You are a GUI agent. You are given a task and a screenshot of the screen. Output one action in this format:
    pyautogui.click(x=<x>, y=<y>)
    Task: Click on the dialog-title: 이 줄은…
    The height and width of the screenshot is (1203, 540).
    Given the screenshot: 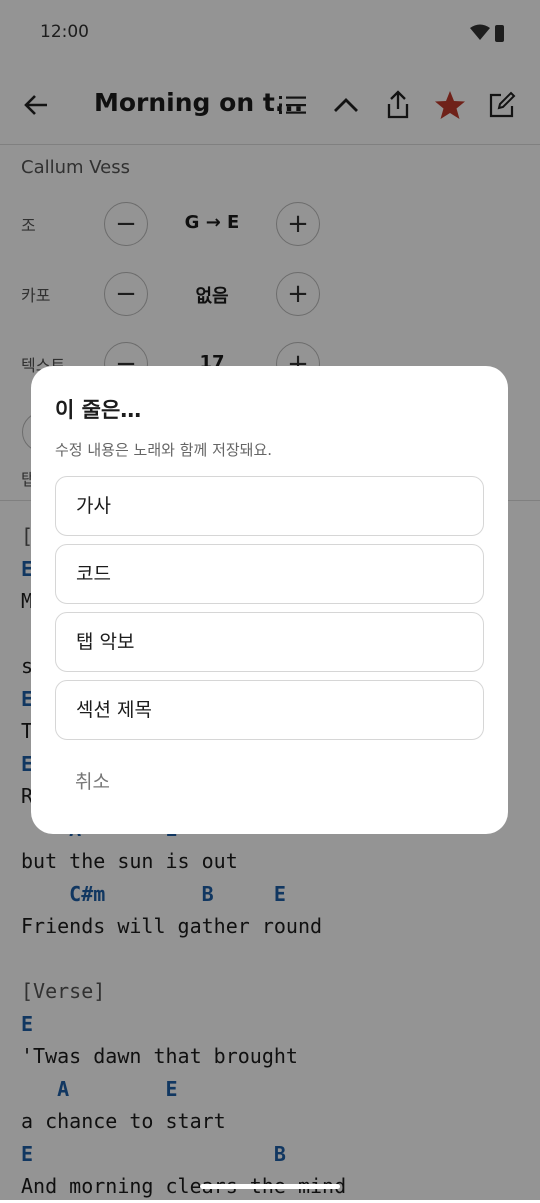 What is the action you would take?
    pyautogui.click(x=98, y=410)
    